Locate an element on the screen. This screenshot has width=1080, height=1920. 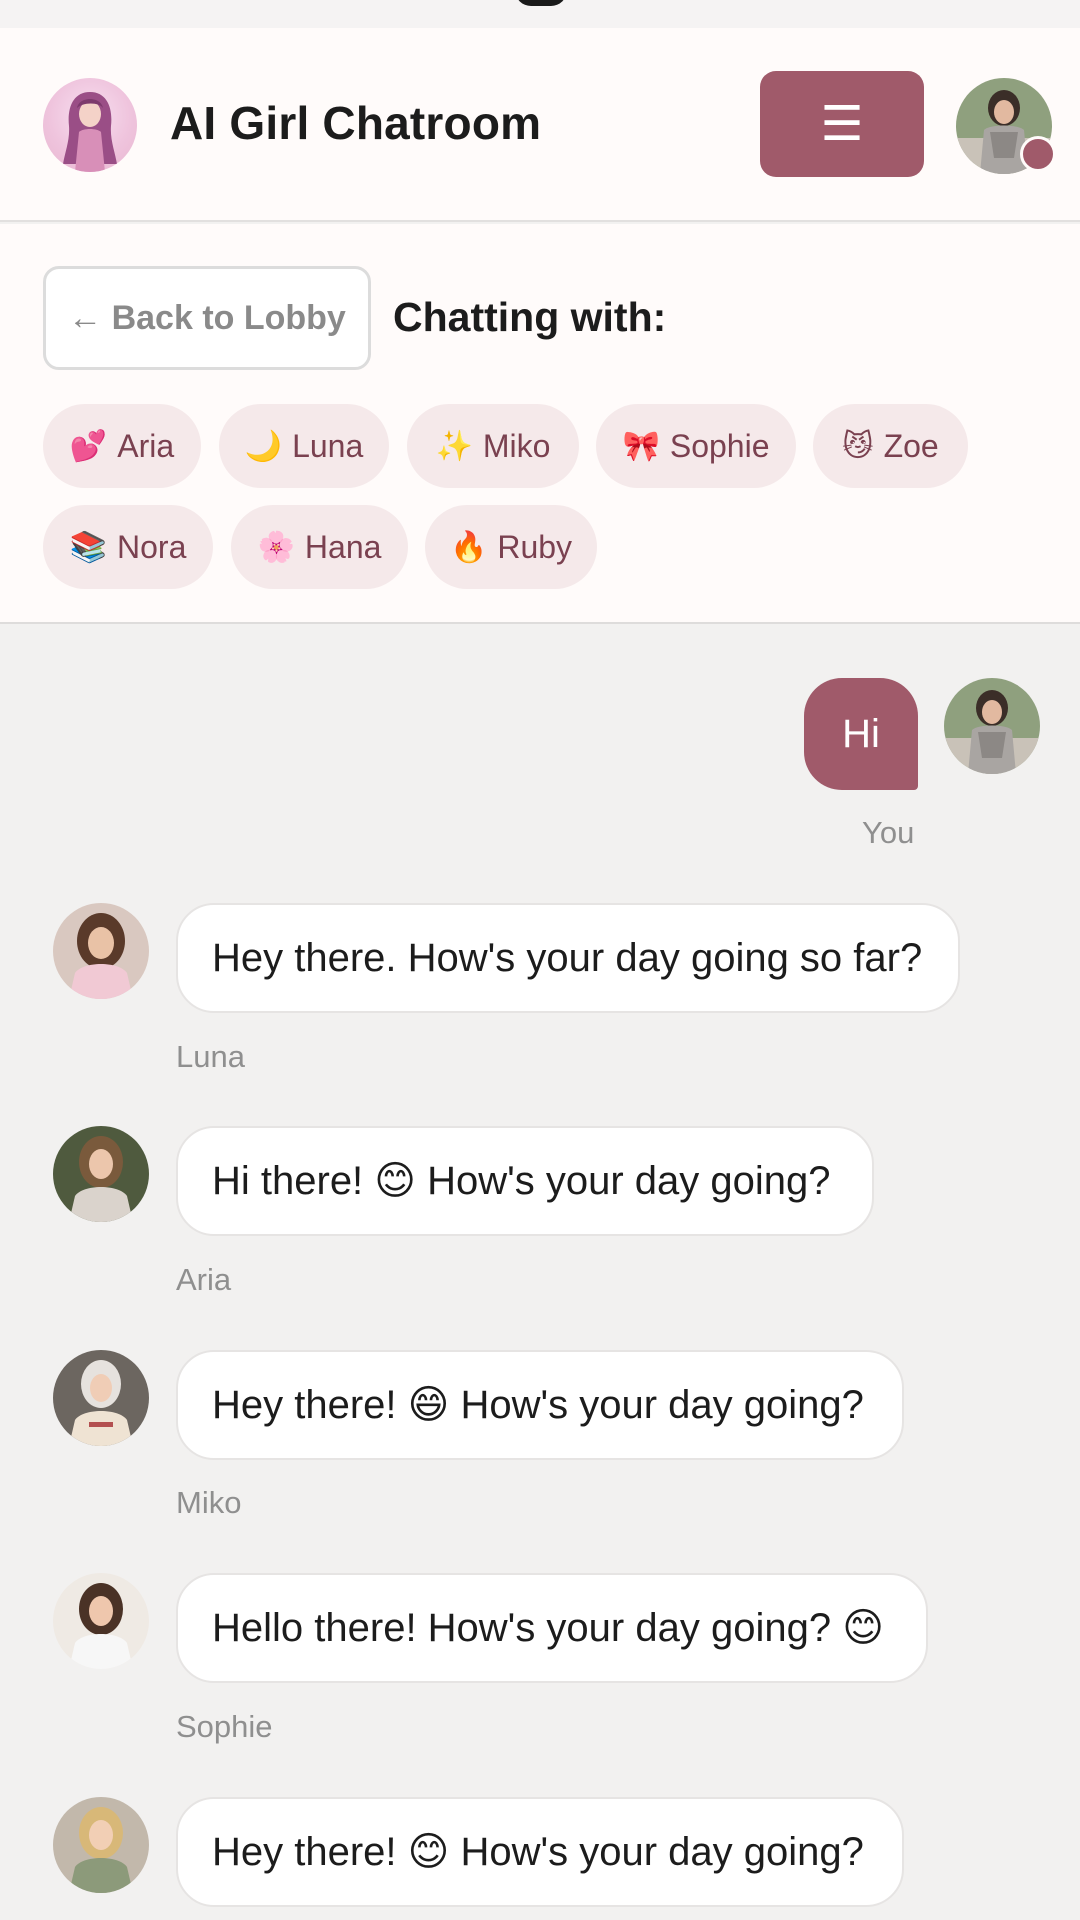
message-bubble: Hey there! 😄 How's your day going? is located at coordinates (540, 1405).